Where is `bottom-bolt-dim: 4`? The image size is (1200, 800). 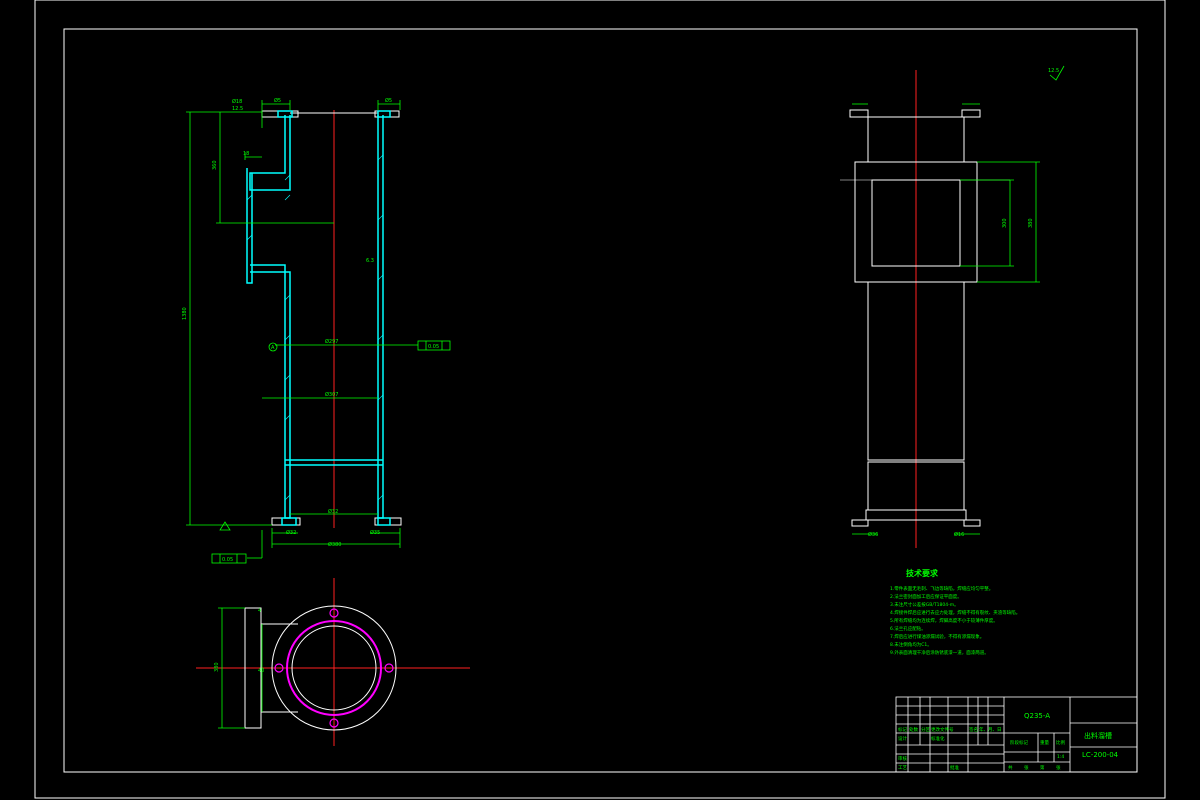
bottom-bolt-dim: 4 is located at coordinates (259, 611).